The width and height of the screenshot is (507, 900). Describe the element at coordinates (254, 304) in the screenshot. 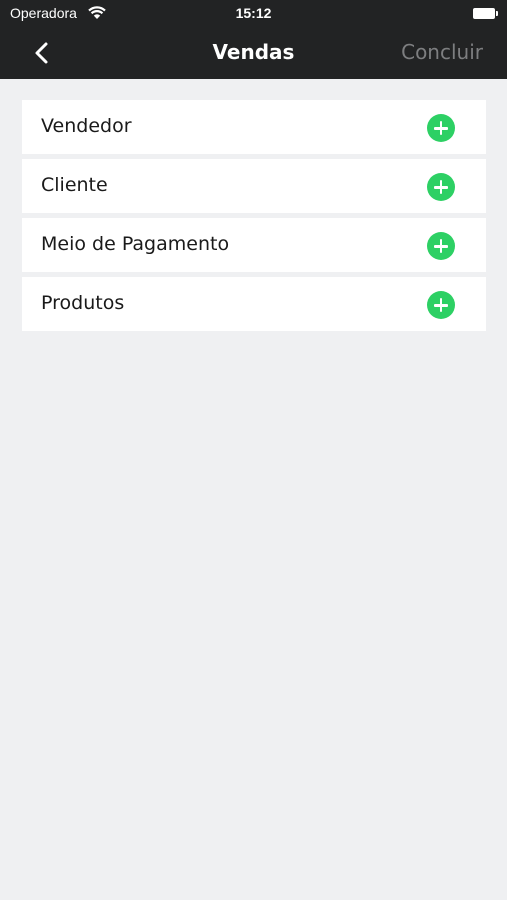

I see `section-row-products: Produtos` at that location.